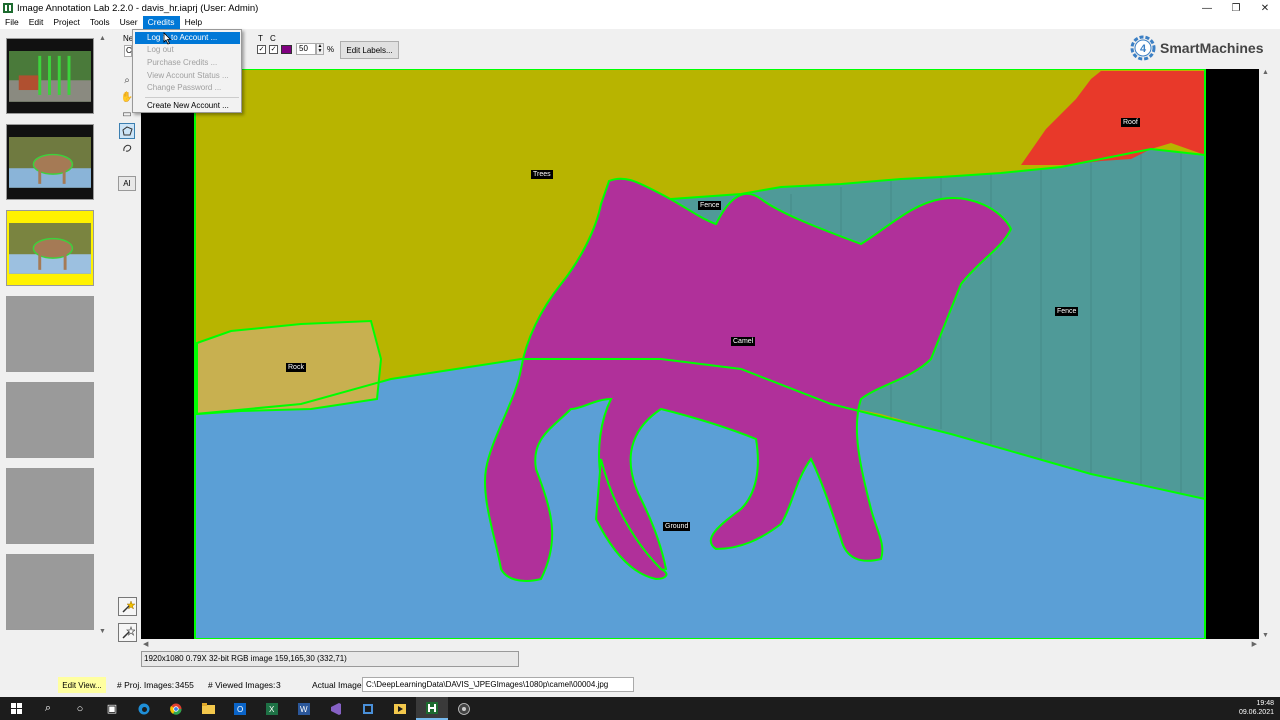 This screenshot has width=1280, height=720. I want to click on ai-tool-button: AI, so click(127, 183).